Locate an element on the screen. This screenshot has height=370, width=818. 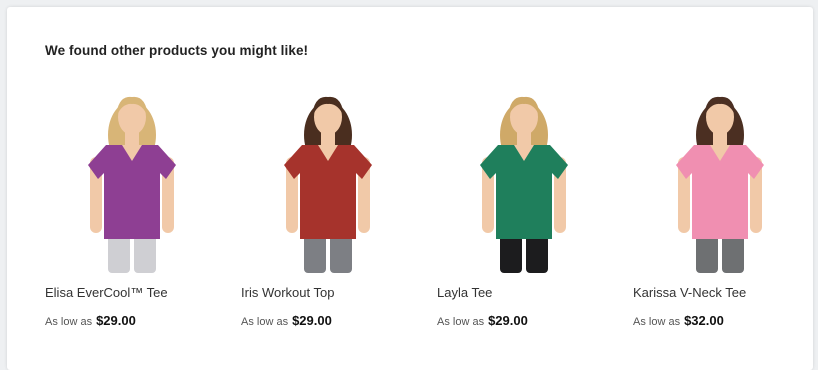
price-box: As low as $32.00 is located at coordinates (678, 320).